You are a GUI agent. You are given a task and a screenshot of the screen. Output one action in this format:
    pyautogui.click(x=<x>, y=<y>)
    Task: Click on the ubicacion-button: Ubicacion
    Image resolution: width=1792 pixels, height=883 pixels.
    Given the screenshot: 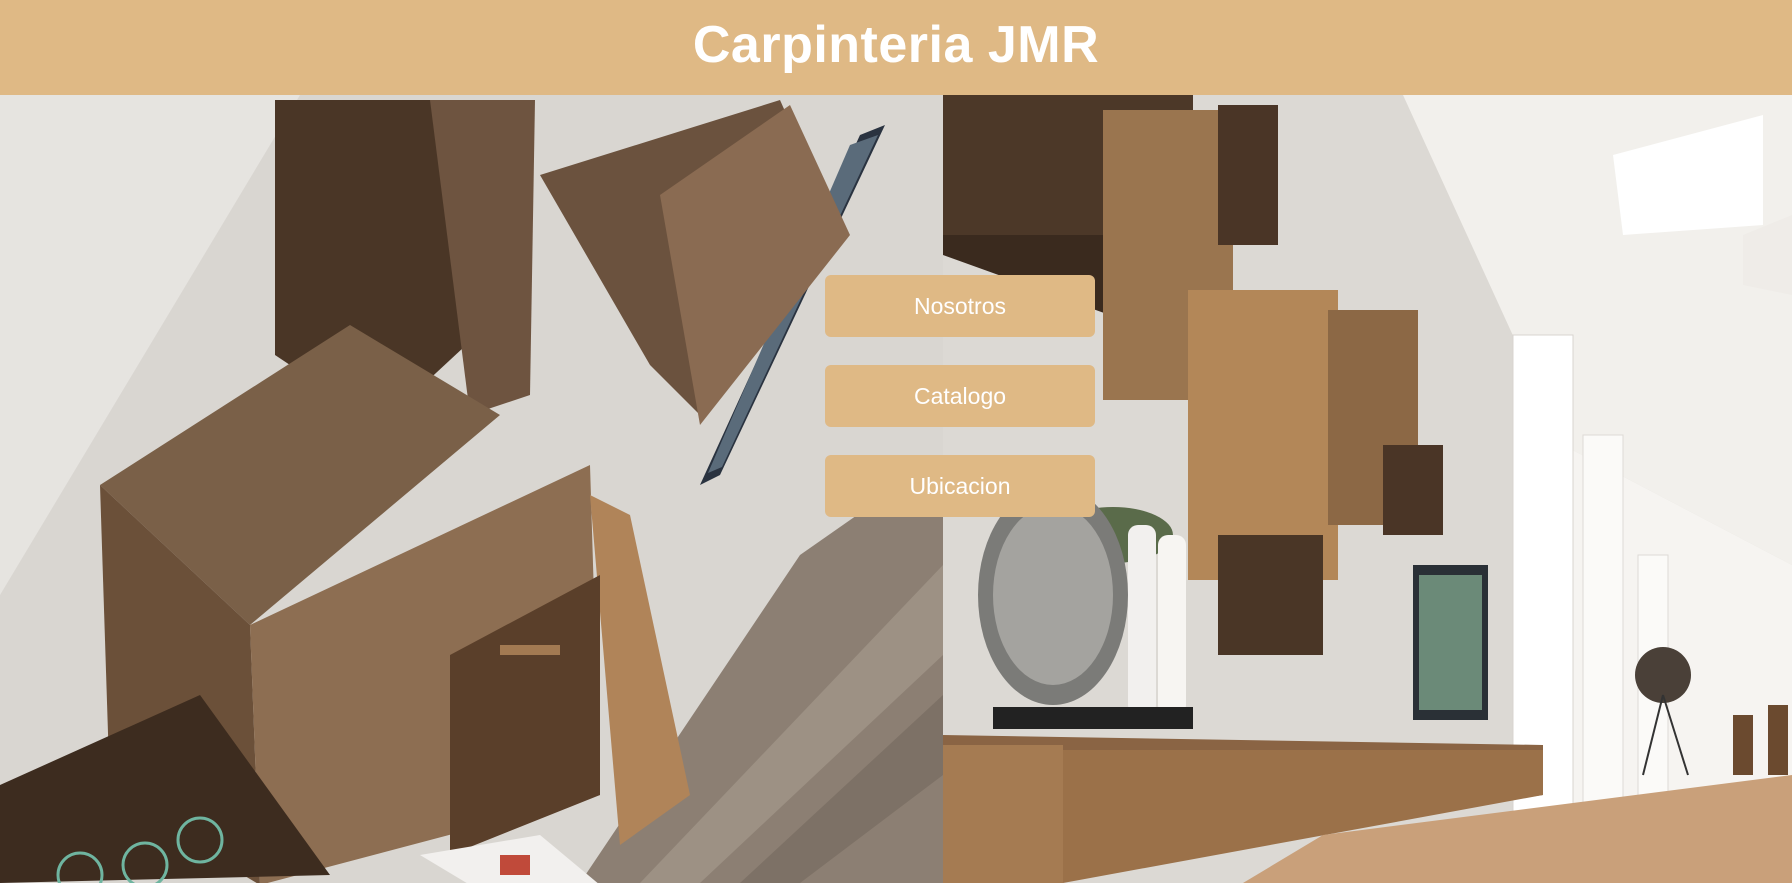 What is the action you would take?
    pyautogui.click(x=960, y=486)
    